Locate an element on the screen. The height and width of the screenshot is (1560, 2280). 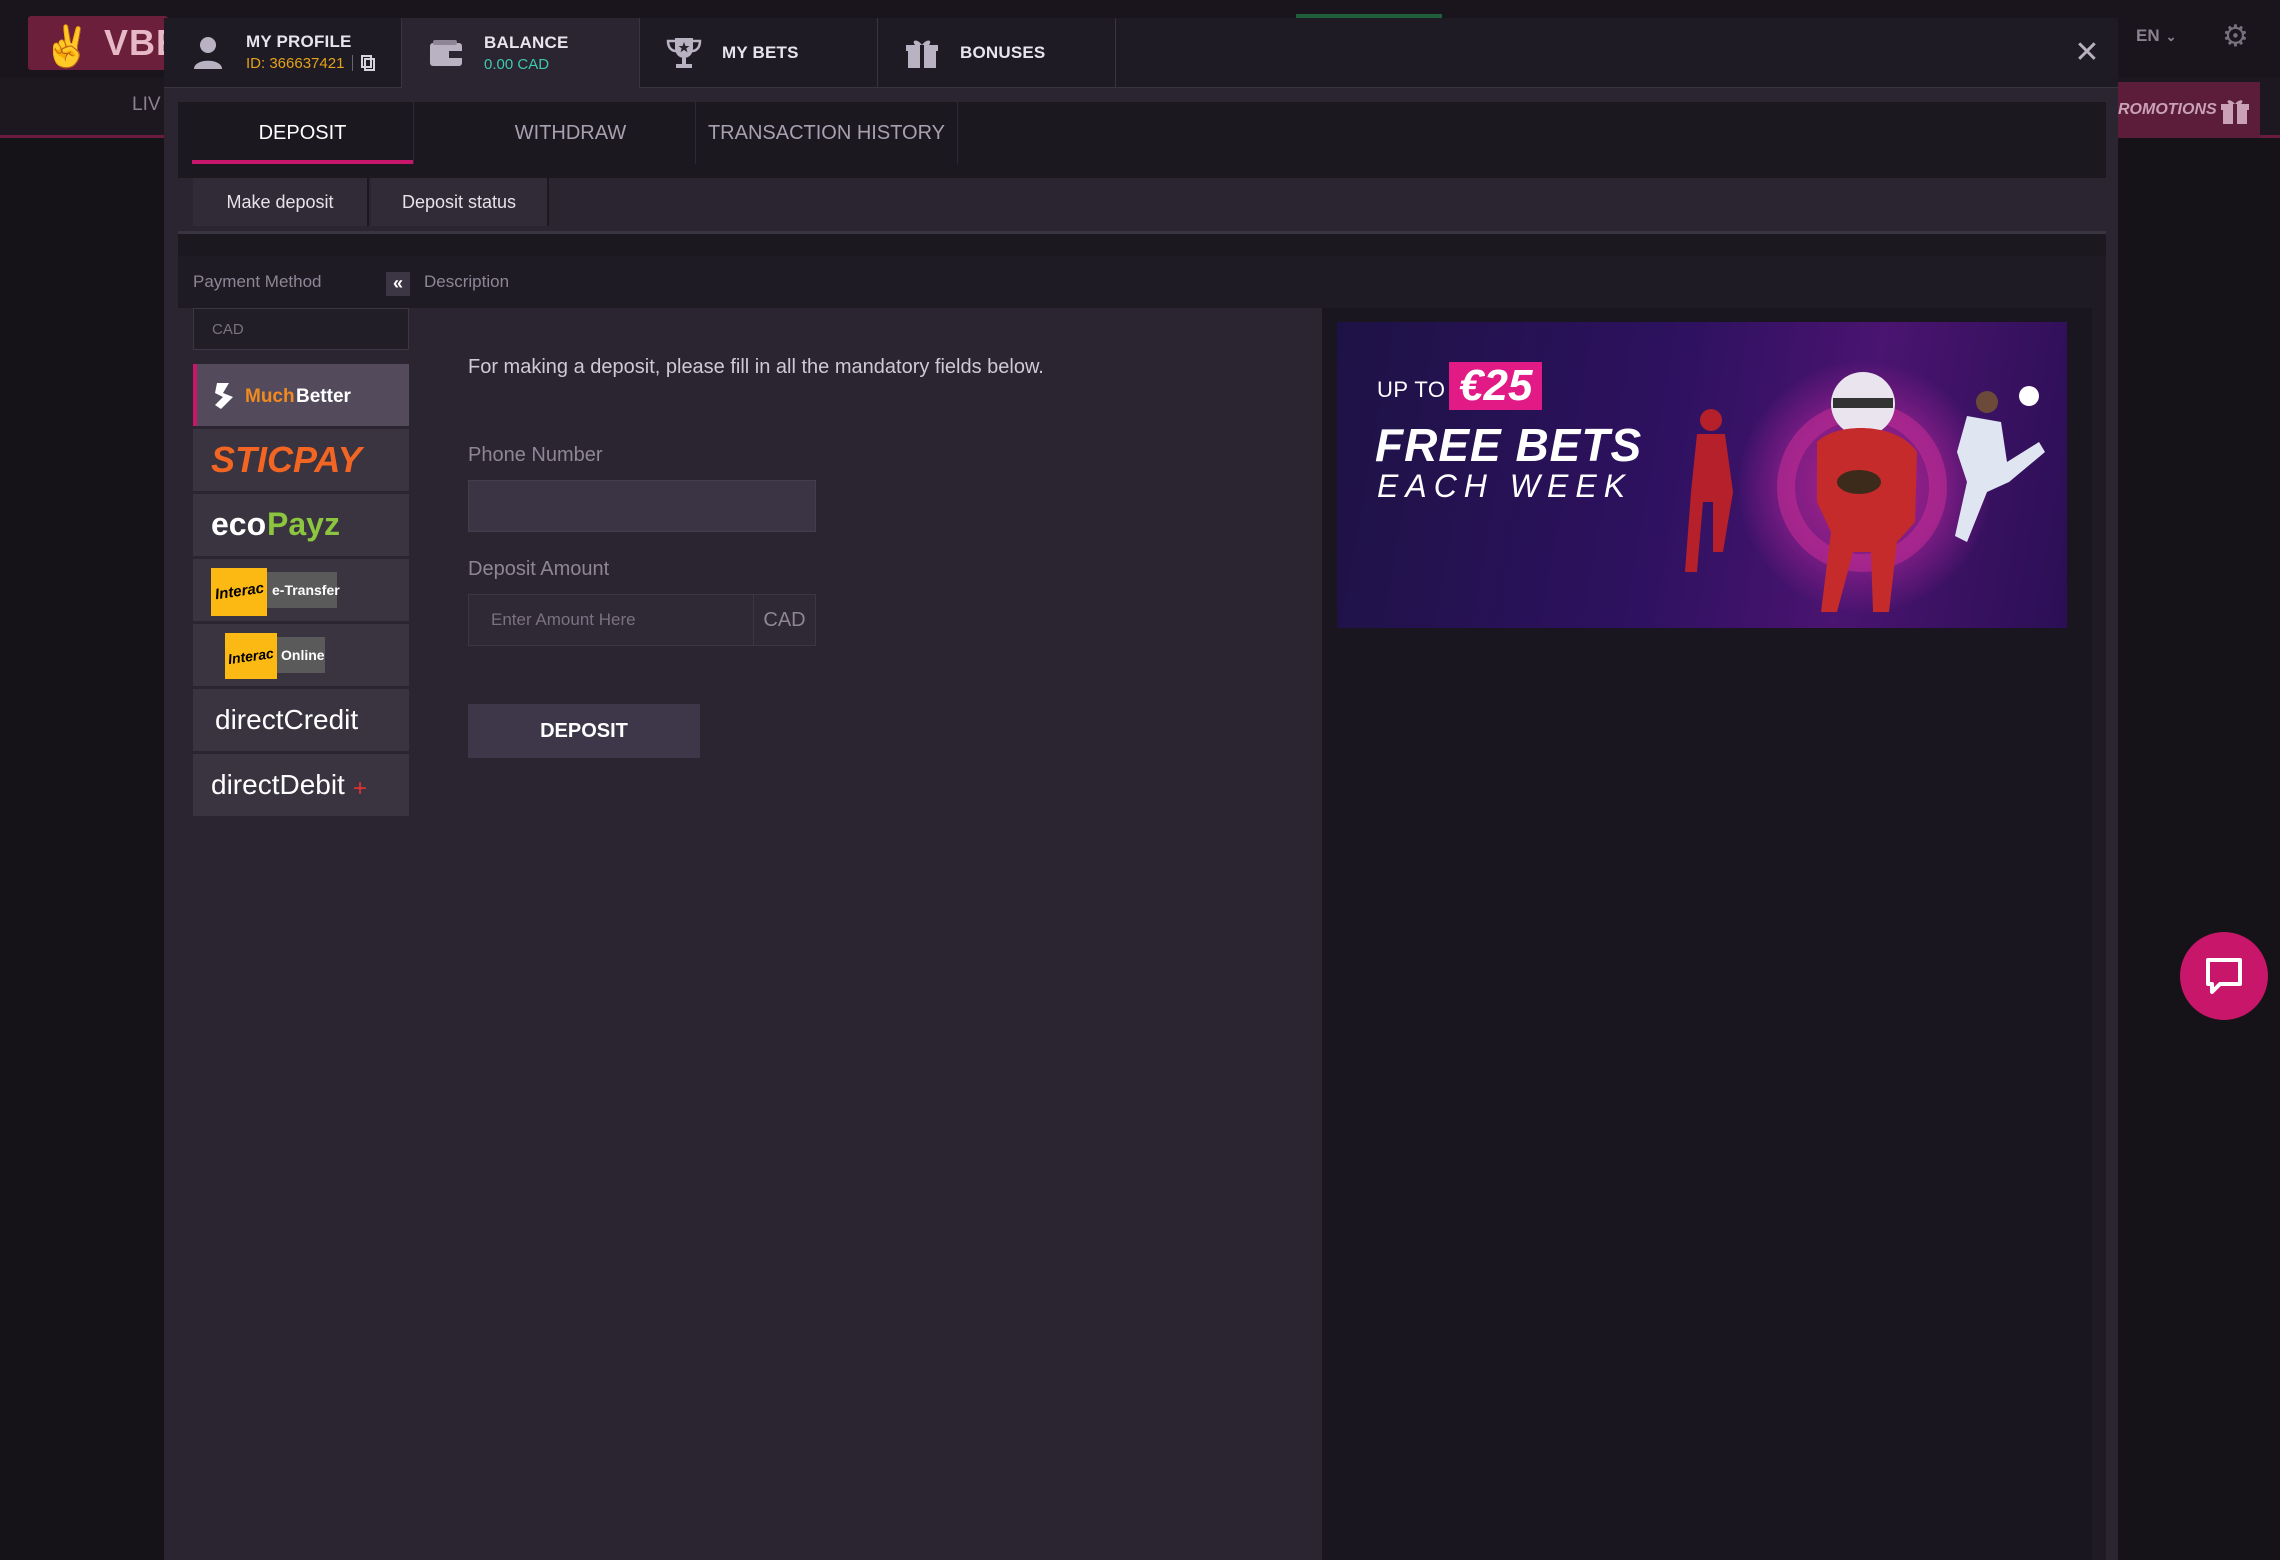
profile-id: ID: 366637421 is located at coordinates (295, 63).